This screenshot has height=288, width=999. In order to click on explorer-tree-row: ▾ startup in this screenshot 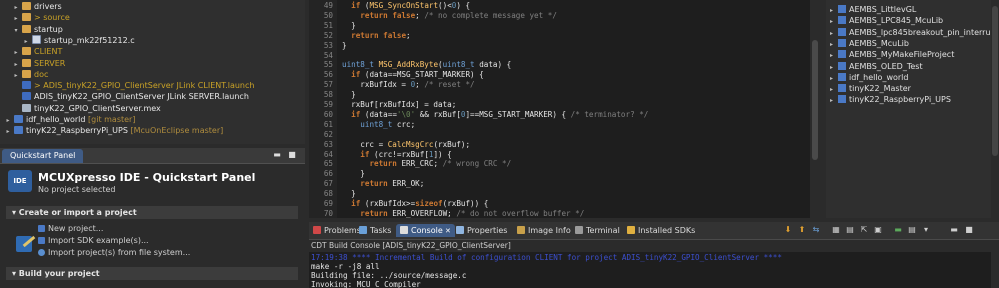, I will do `click(37, 29)`.